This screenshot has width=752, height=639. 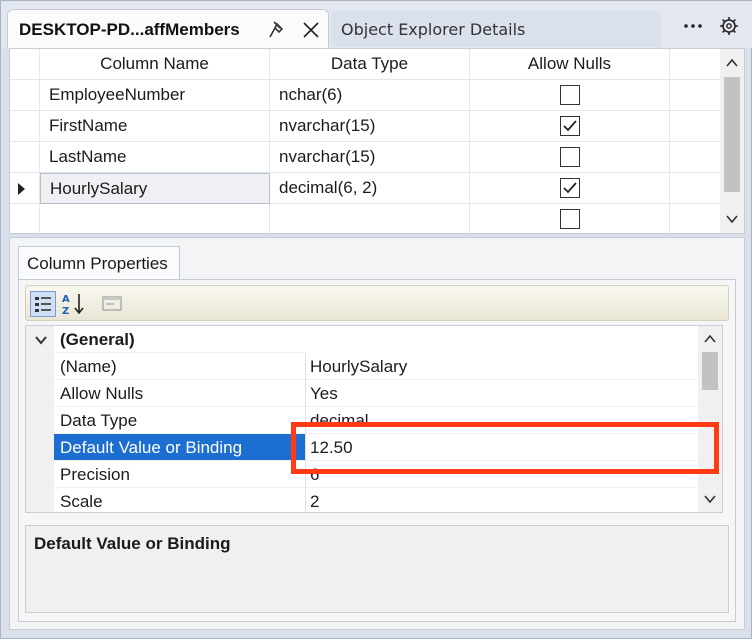 I want to click on column-name-cell: FirstName, so click(x=155, y=126).